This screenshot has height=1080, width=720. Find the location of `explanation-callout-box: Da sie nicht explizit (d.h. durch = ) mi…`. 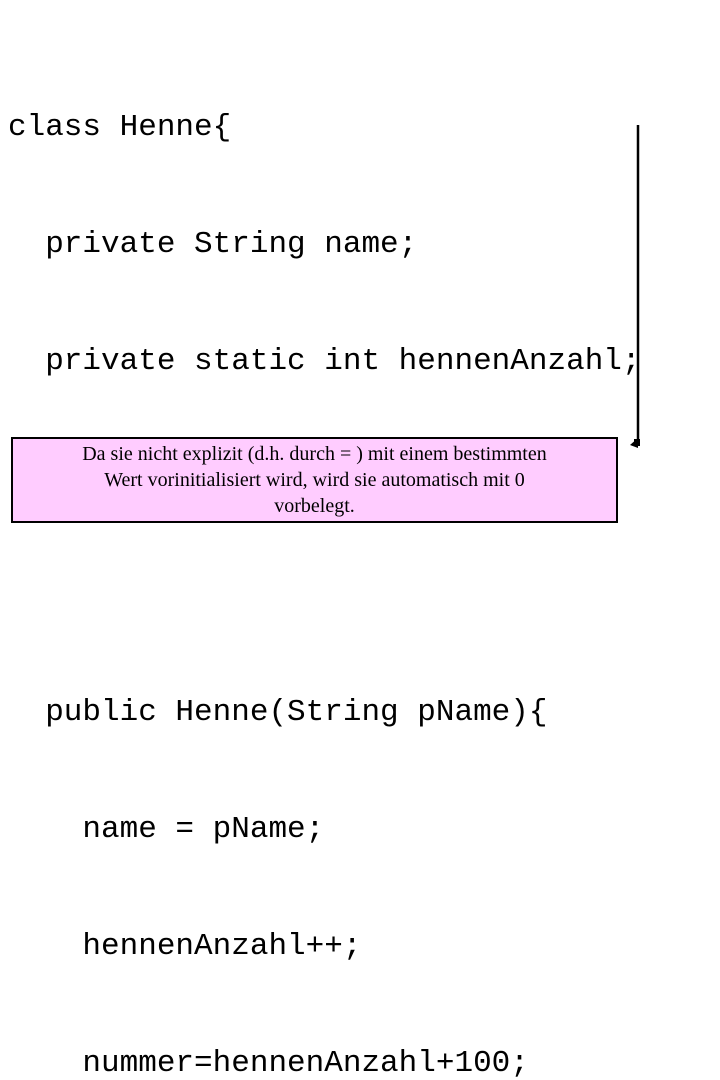

explanation-callout-box: Da sie nicht explizit (d.h. durch = ) mi… is located at coordinates (314, 480).